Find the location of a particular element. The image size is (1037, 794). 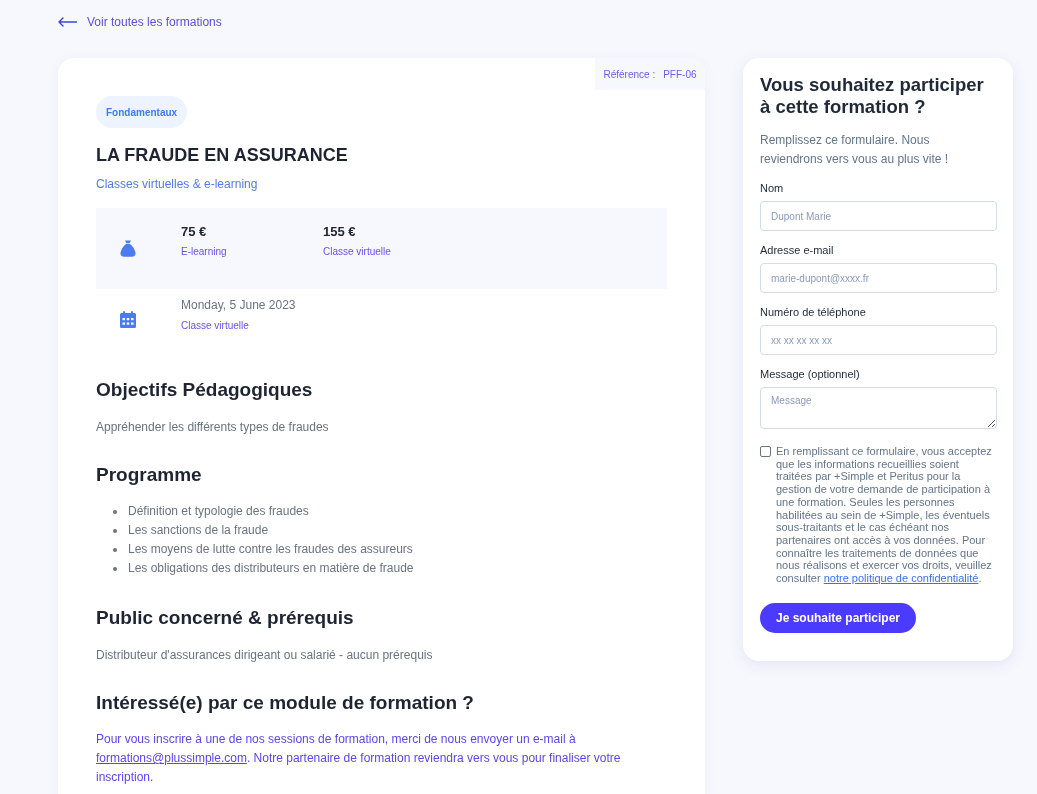

program-item: Définition et typologie des fraudes is located at coordinates (218, 511).